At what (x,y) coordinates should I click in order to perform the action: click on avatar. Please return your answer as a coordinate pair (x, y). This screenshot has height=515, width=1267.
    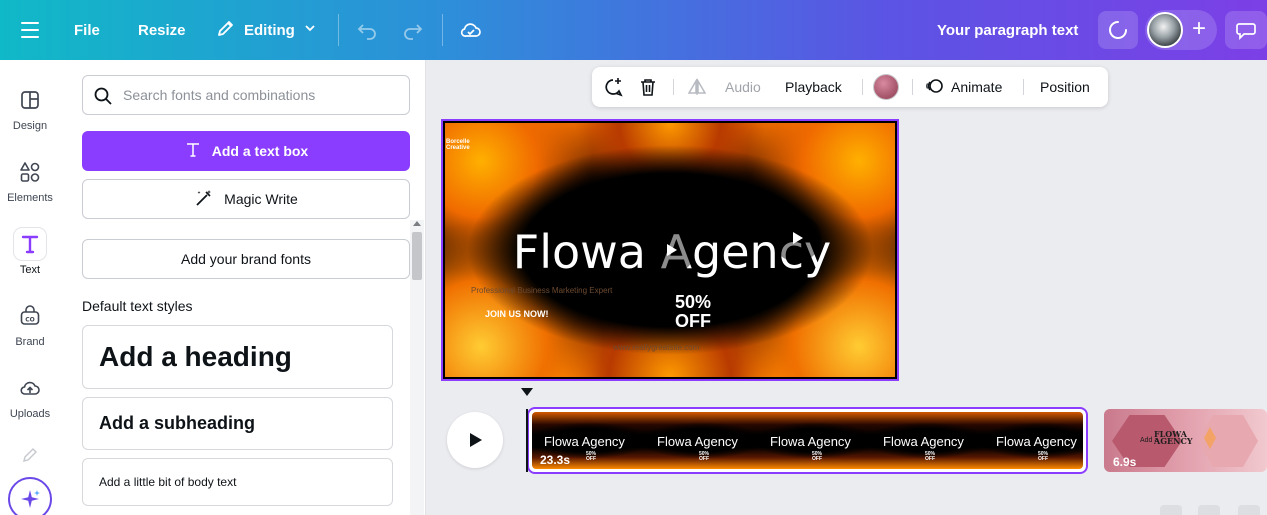
    Looking at the image, I should click on (1165, 30).